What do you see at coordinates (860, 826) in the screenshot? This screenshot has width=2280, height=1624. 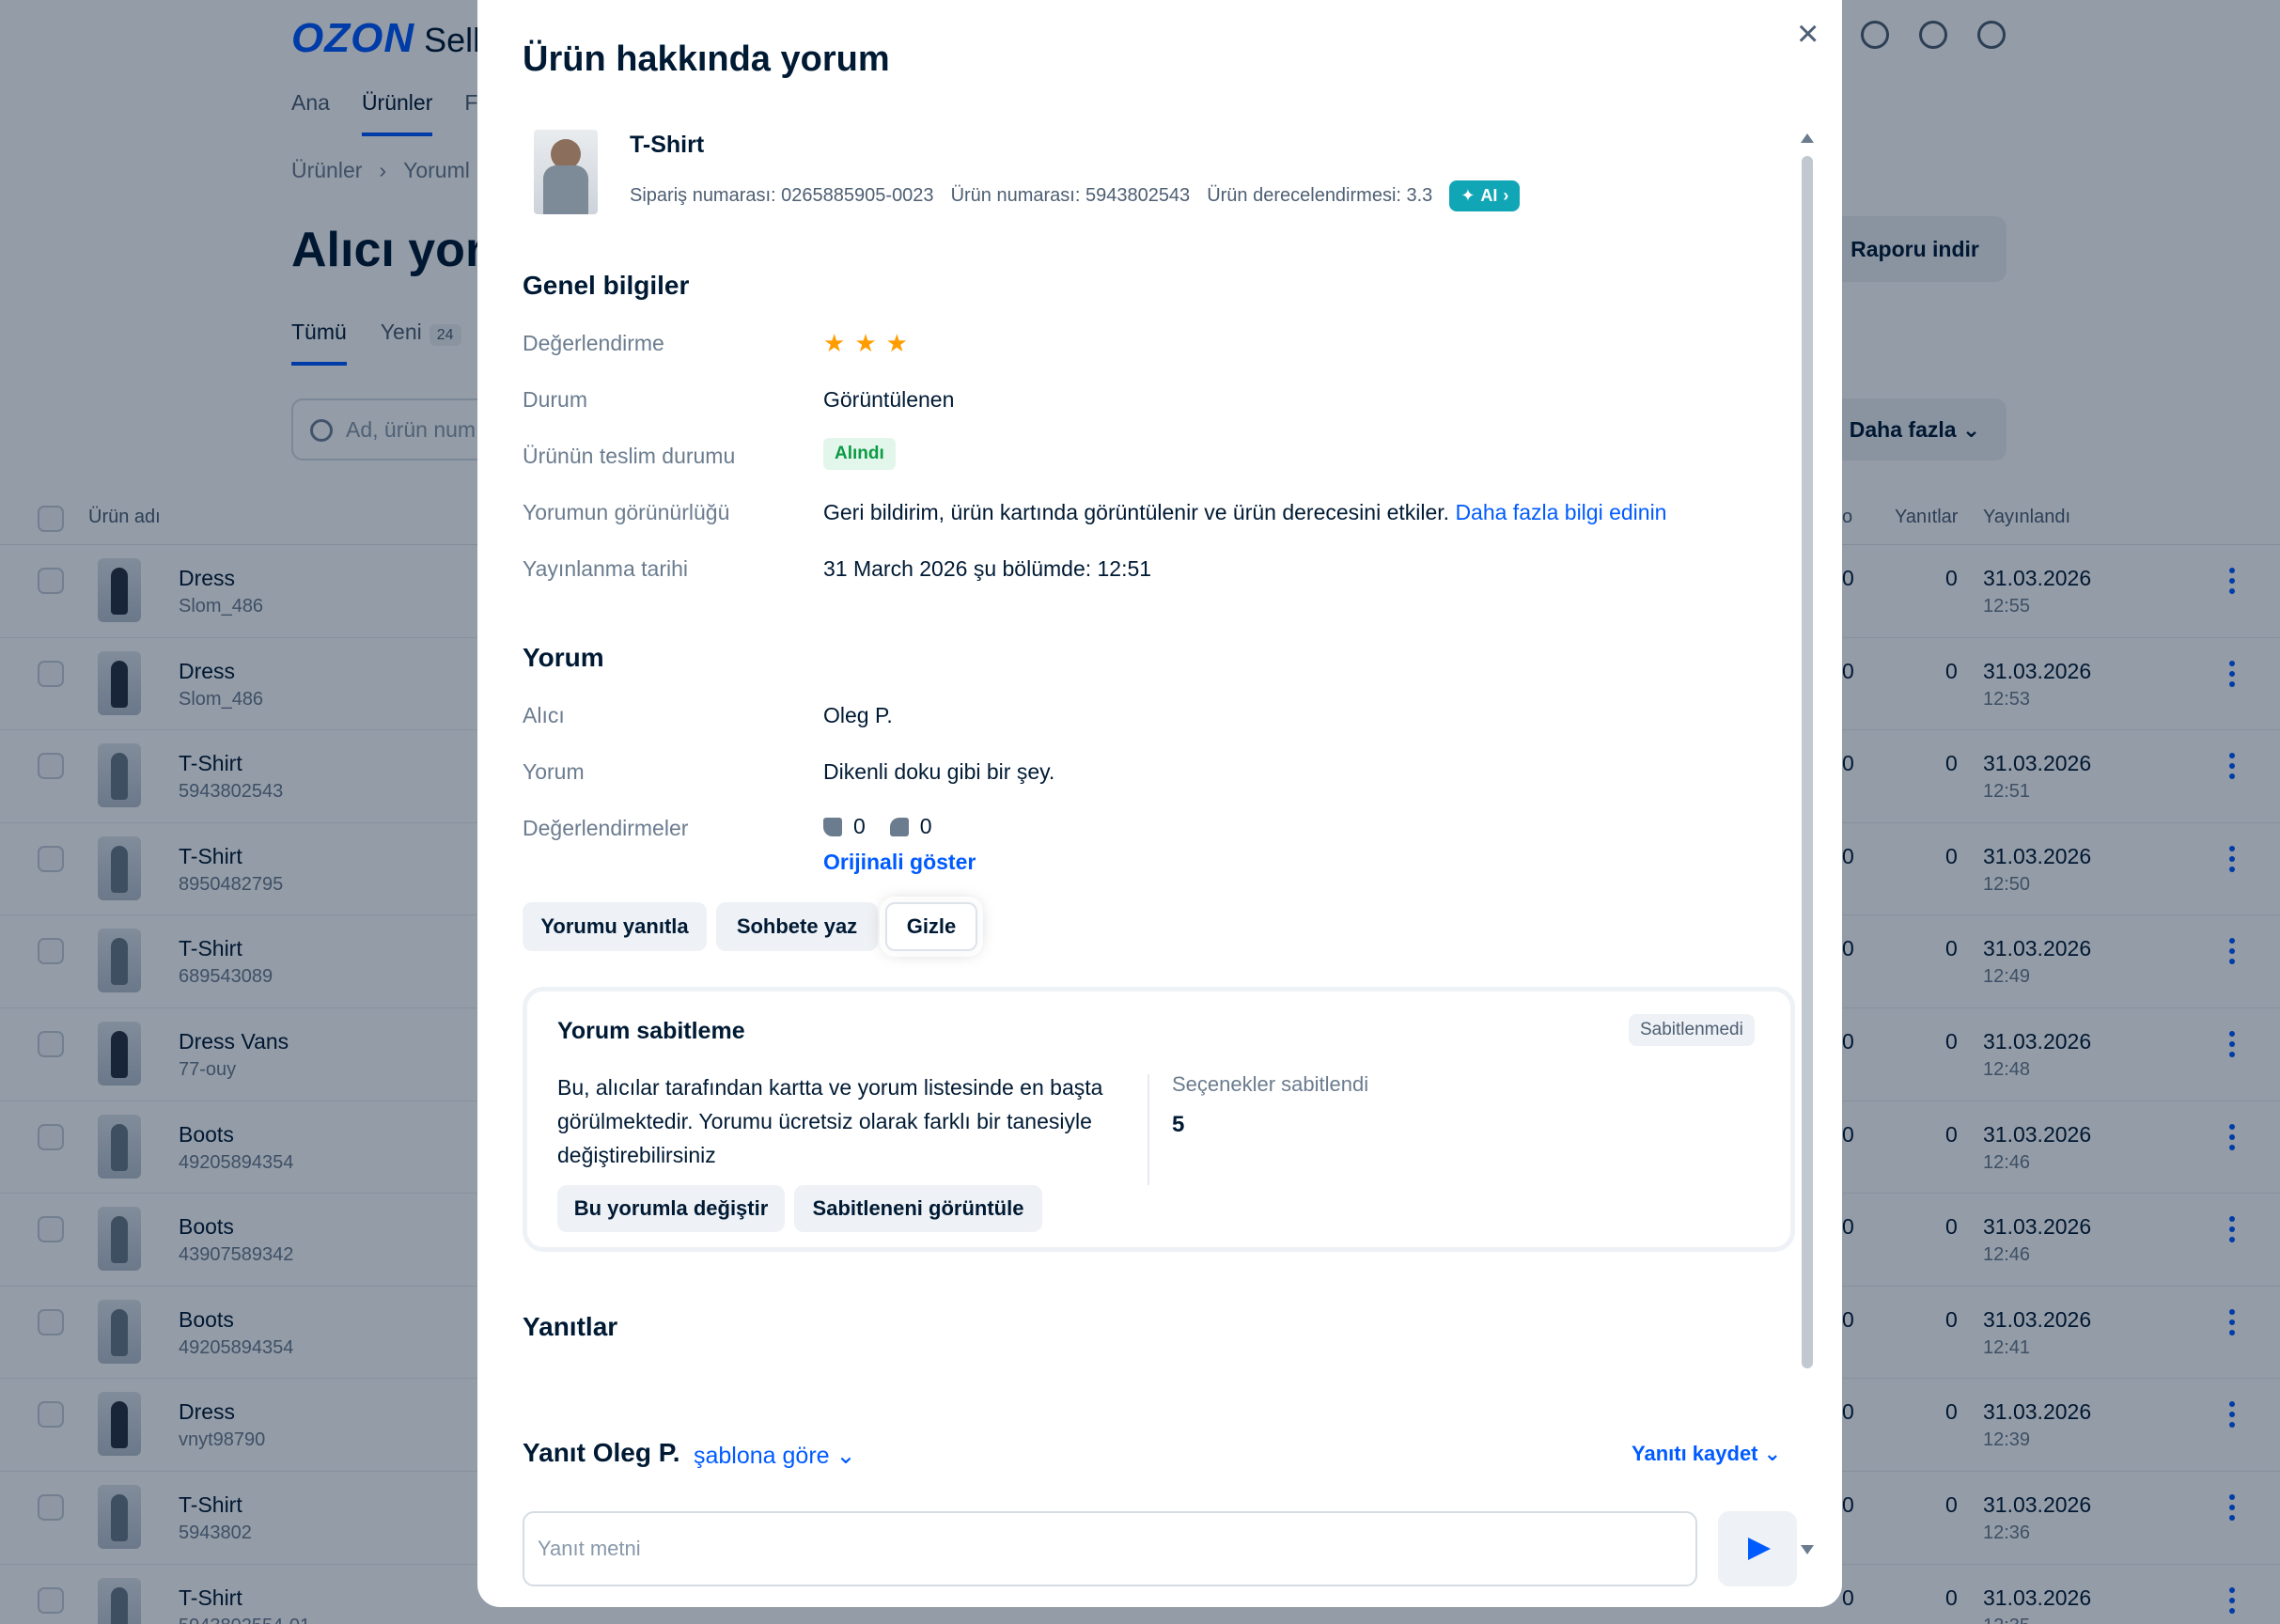 I see `likes-count: 0` at bounding box center [860, 826].